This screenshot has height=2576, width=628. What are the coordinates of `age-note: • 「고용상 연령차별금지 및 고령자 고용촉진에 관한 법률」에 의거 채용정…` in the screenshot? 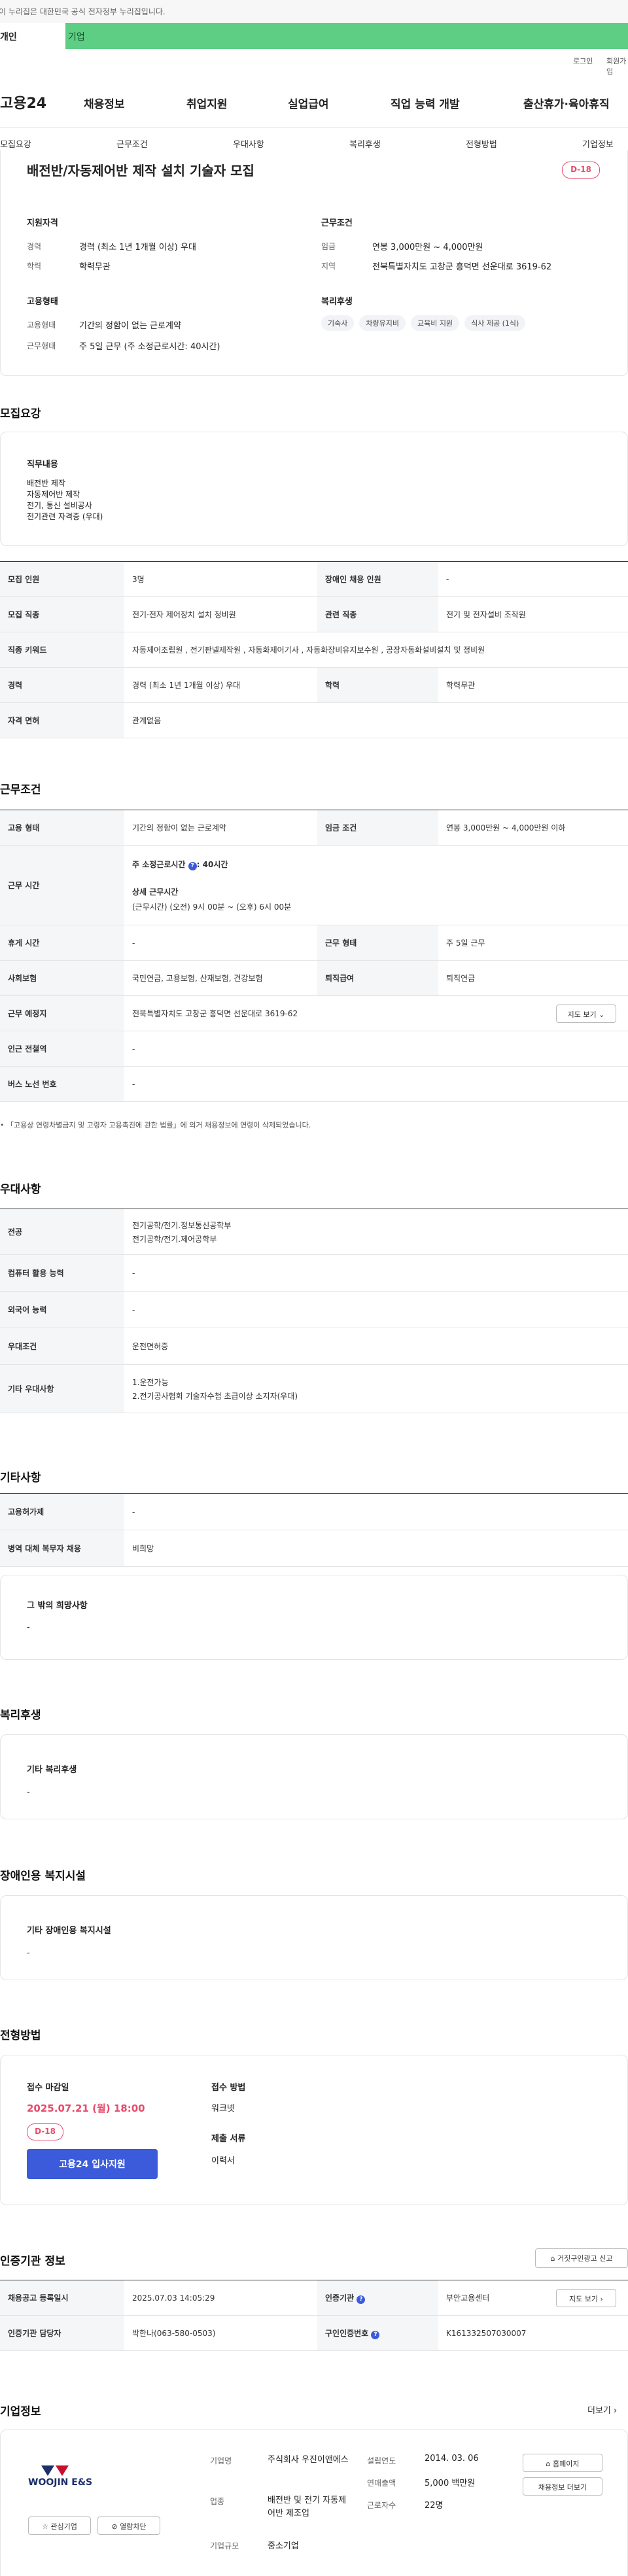 It's located at (156, 1125).